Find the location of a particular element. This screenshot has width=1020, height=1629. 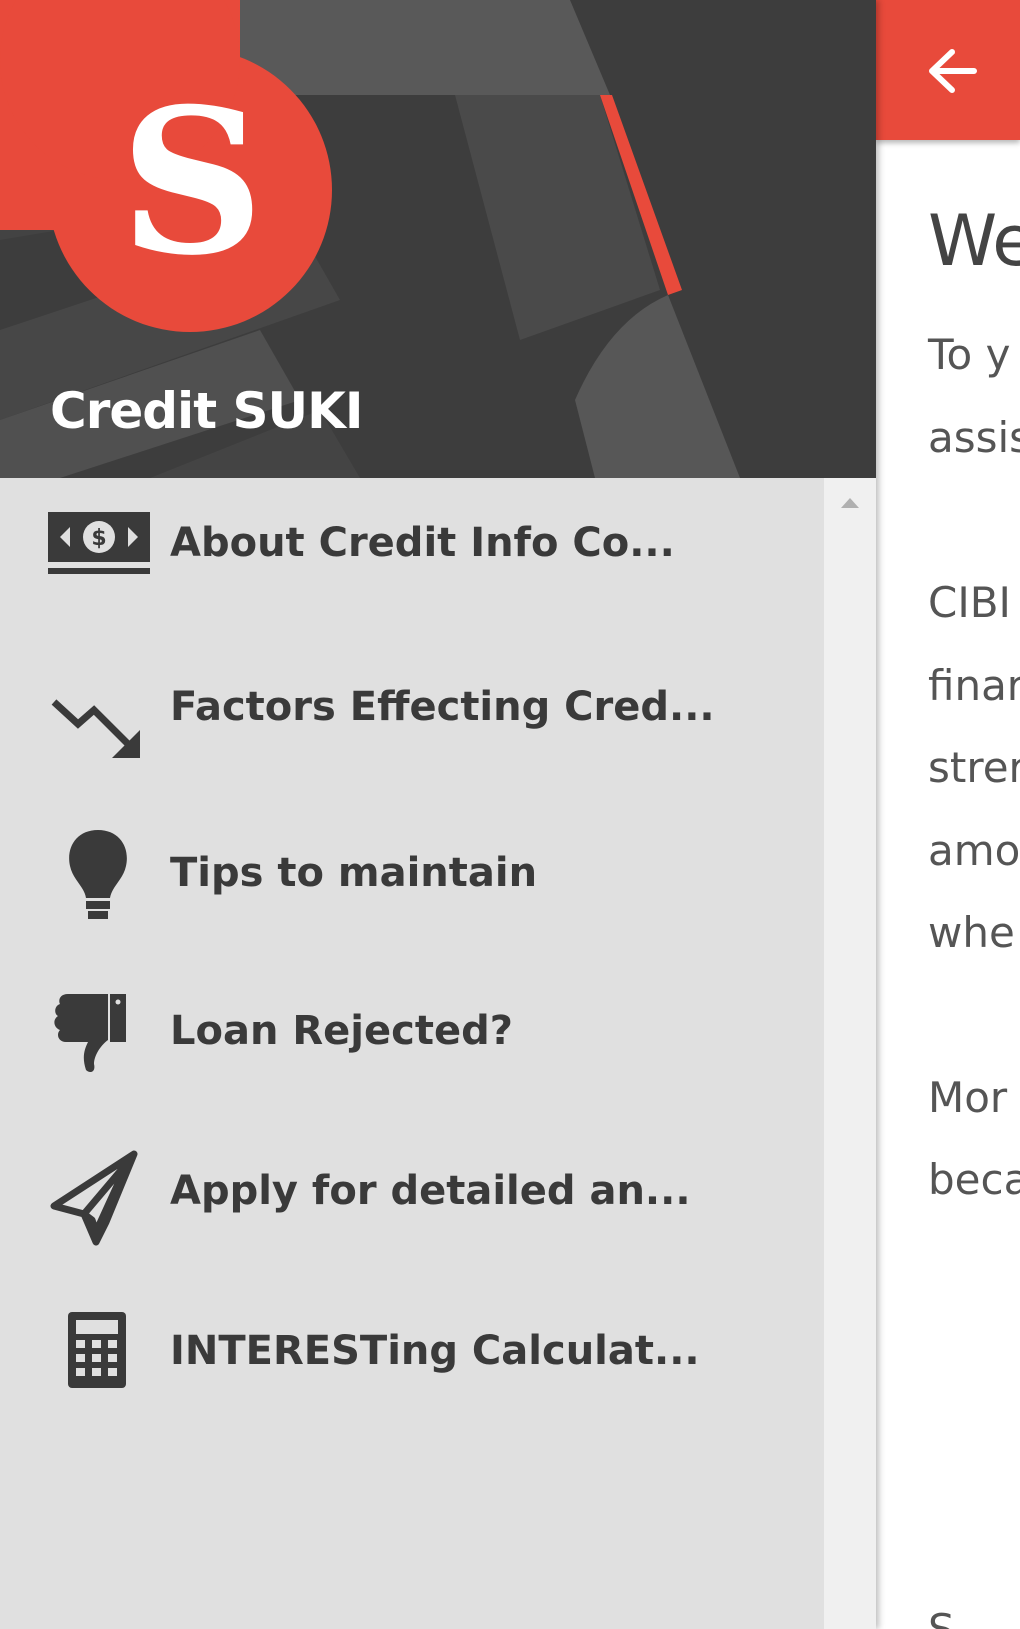

money-bill-icon: $ is located at coordinates (99, 543).